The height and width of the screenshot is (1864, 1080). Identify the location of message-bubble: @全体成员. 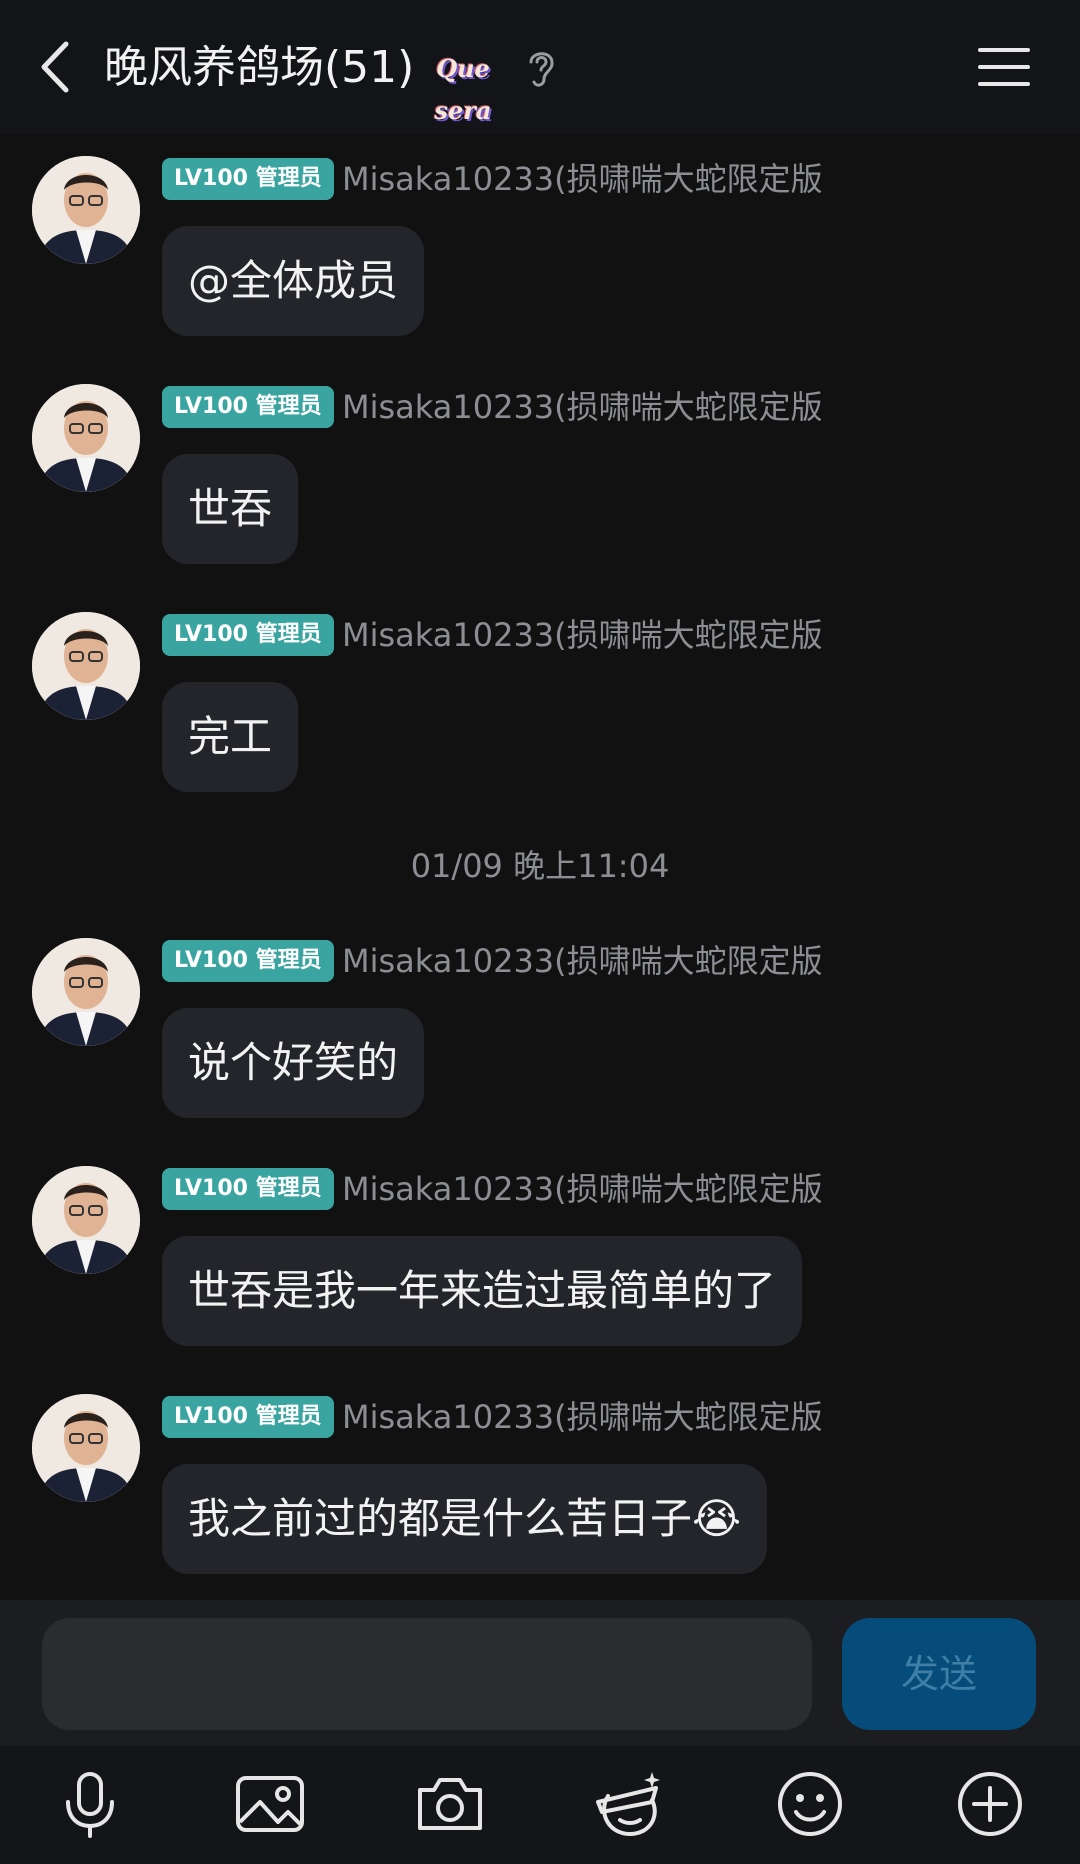
(293, 281).